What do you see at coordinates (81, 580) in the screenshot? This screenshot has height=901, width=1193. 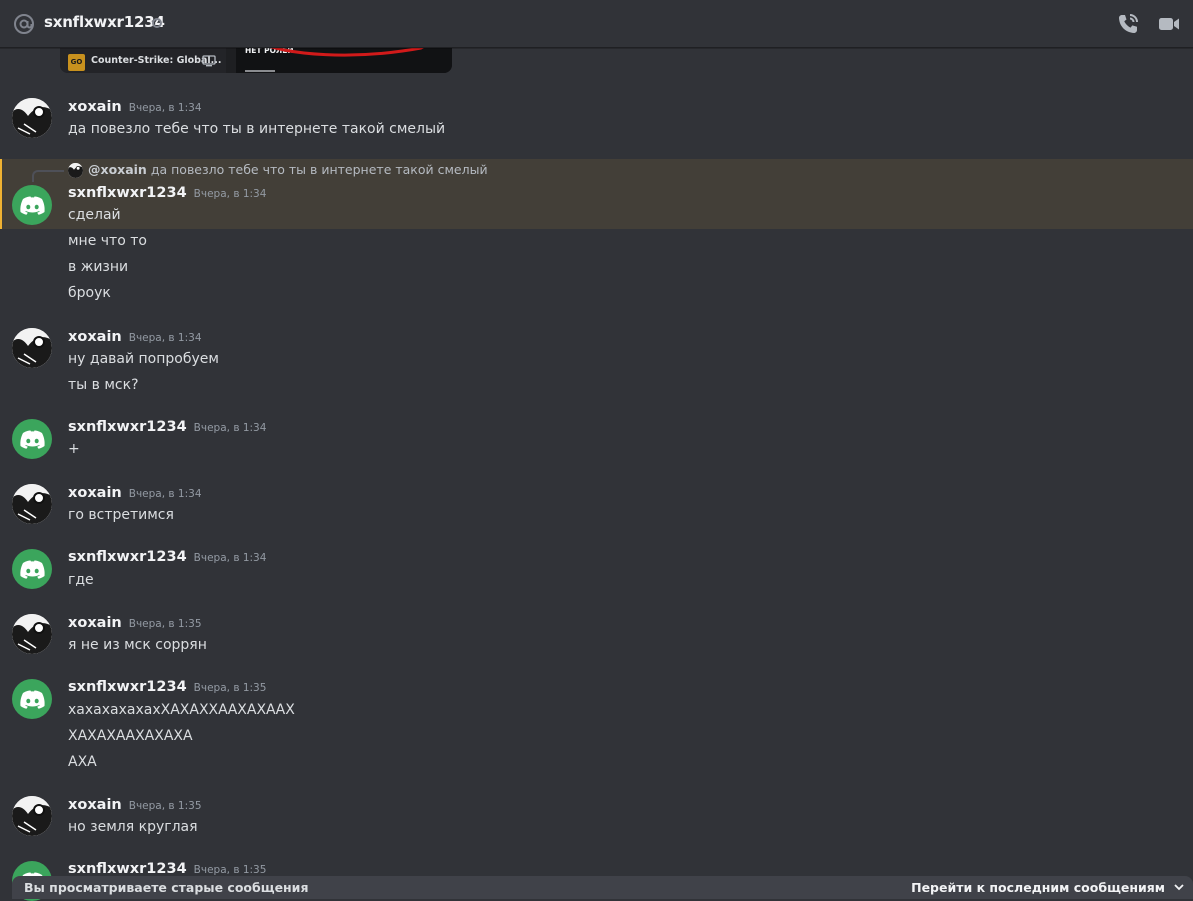 I see `message-text: где` at bounding box center [81, 580].